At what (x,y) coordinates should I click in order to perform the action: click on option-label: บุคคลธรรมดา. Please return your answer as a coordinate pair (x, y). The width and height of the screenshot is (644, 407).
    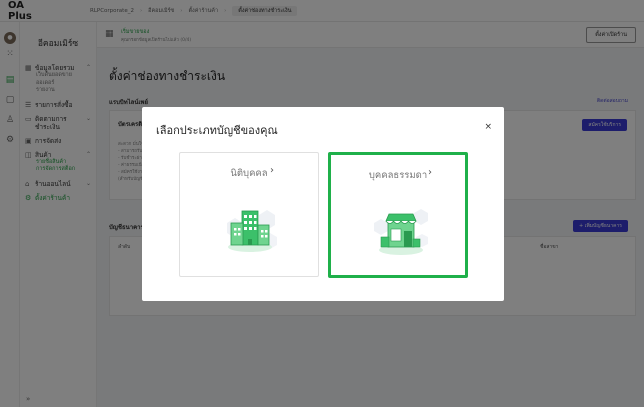
    Looking at the image, I should click on (398, 175).